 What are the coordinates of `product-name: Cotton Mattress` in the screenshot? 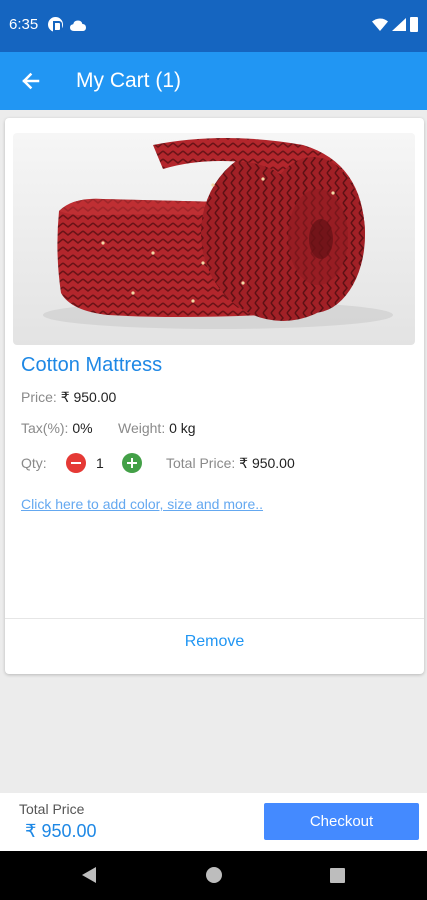 It's located at (91, 365).